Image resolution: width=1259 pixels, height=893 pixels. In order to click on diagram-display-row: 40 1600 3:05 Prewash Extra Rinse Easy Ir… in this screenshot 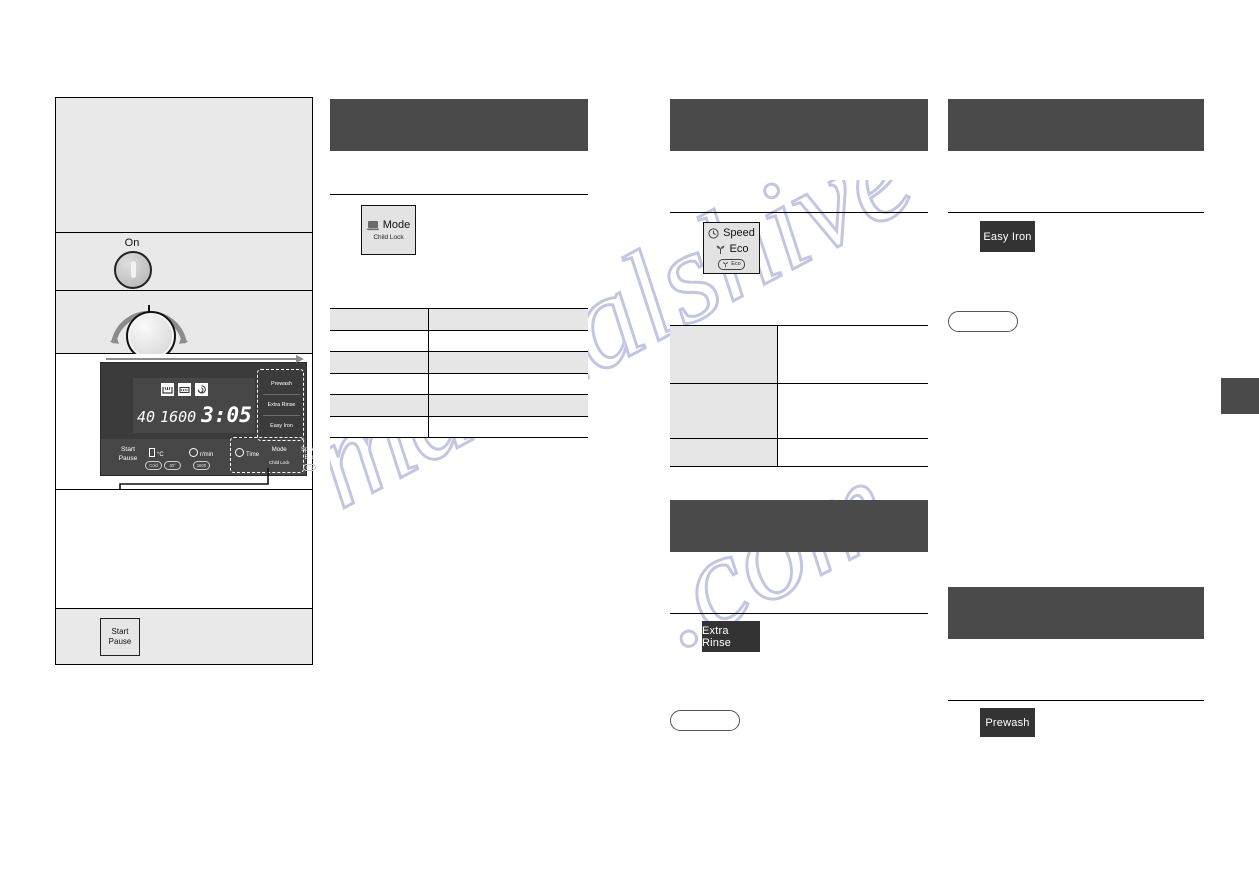, I will do `click(187, 422)`.